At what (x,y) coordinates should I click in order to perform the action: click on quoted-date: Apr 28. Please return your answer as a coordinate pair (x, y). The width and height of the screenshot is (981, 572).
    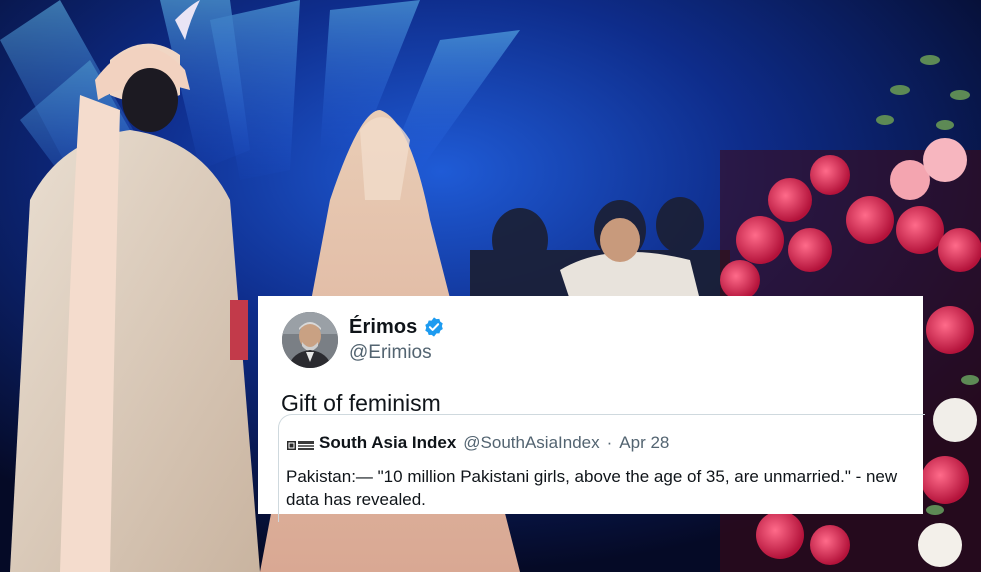
    Looking at the image, I should click on (644, 443).